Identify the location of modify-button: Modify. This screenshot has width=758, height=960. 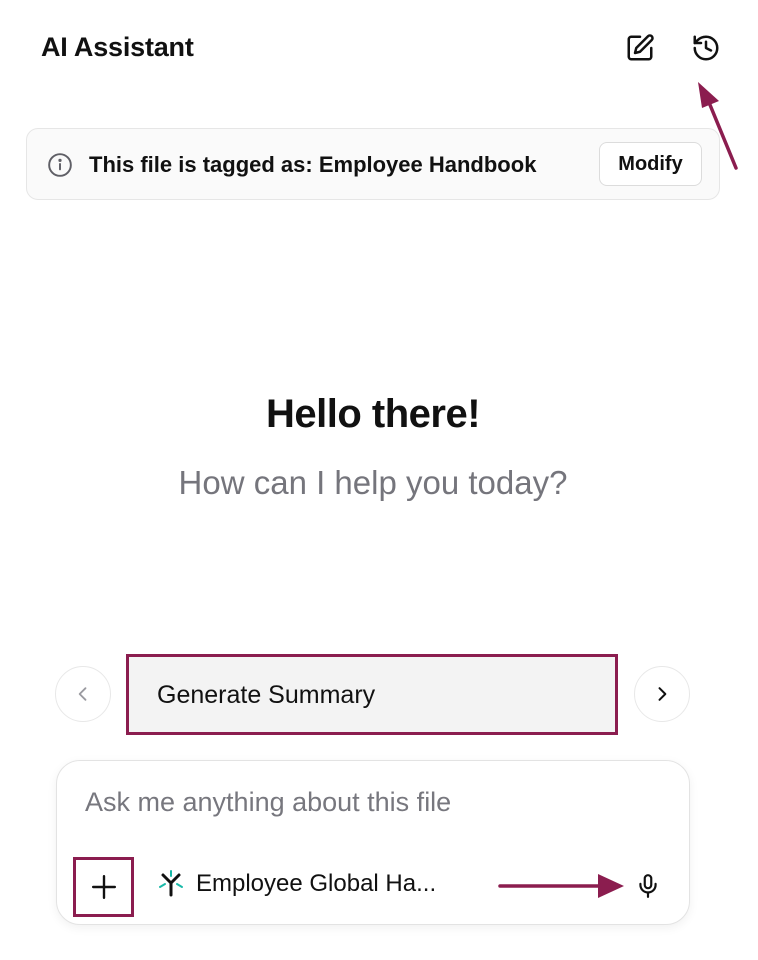
(650, 164).